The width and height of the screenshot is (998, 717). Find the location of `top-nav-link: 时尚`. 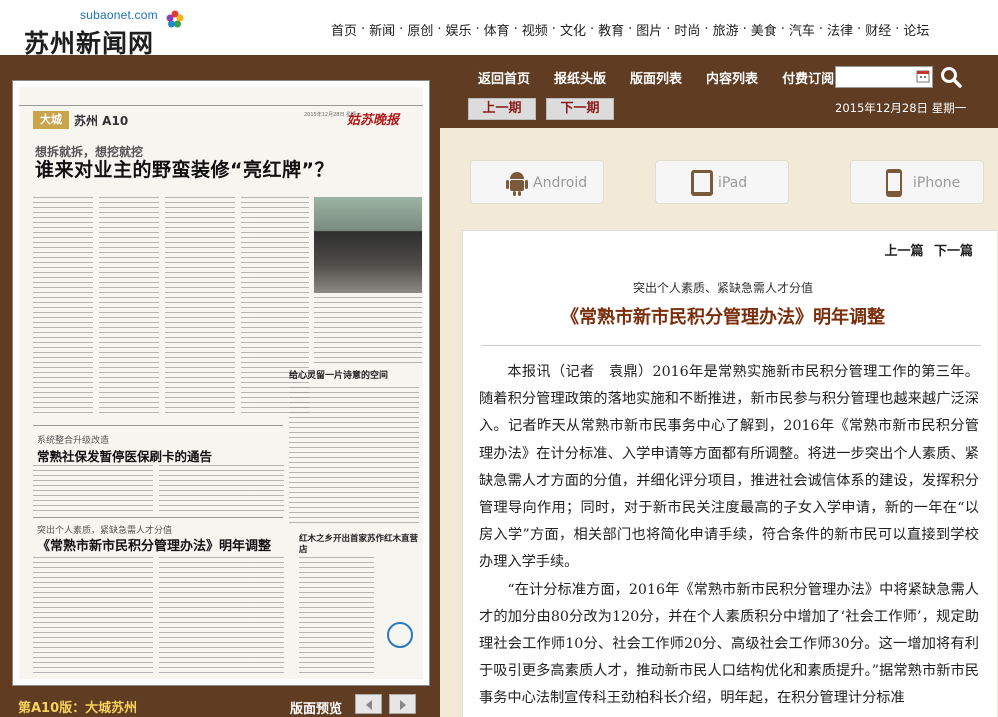

top-nav-link: 时尚 is located at coordinates (687, 29).